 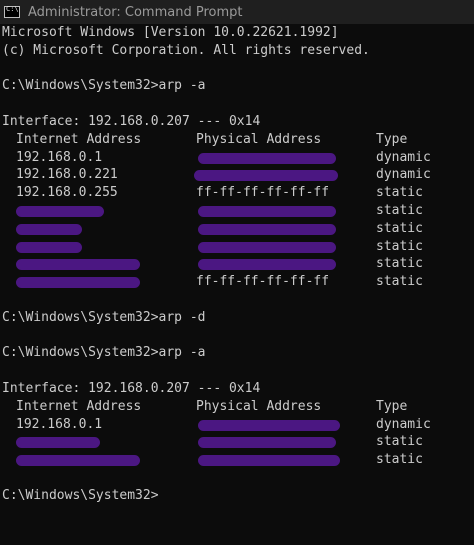 I want to click on cmd-icon, so click(x=12, y=11).